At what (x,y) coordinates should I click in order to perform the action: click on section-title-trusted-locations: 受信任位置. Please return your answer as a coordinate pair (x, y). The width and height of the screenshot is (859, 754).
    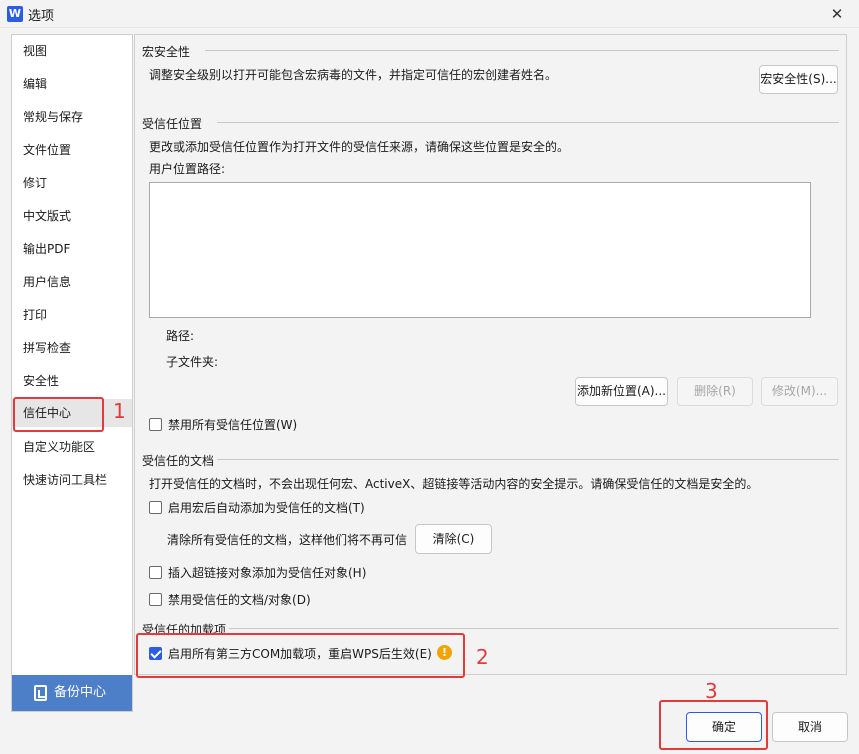
    Looking at the image, I should click on (172, 124).